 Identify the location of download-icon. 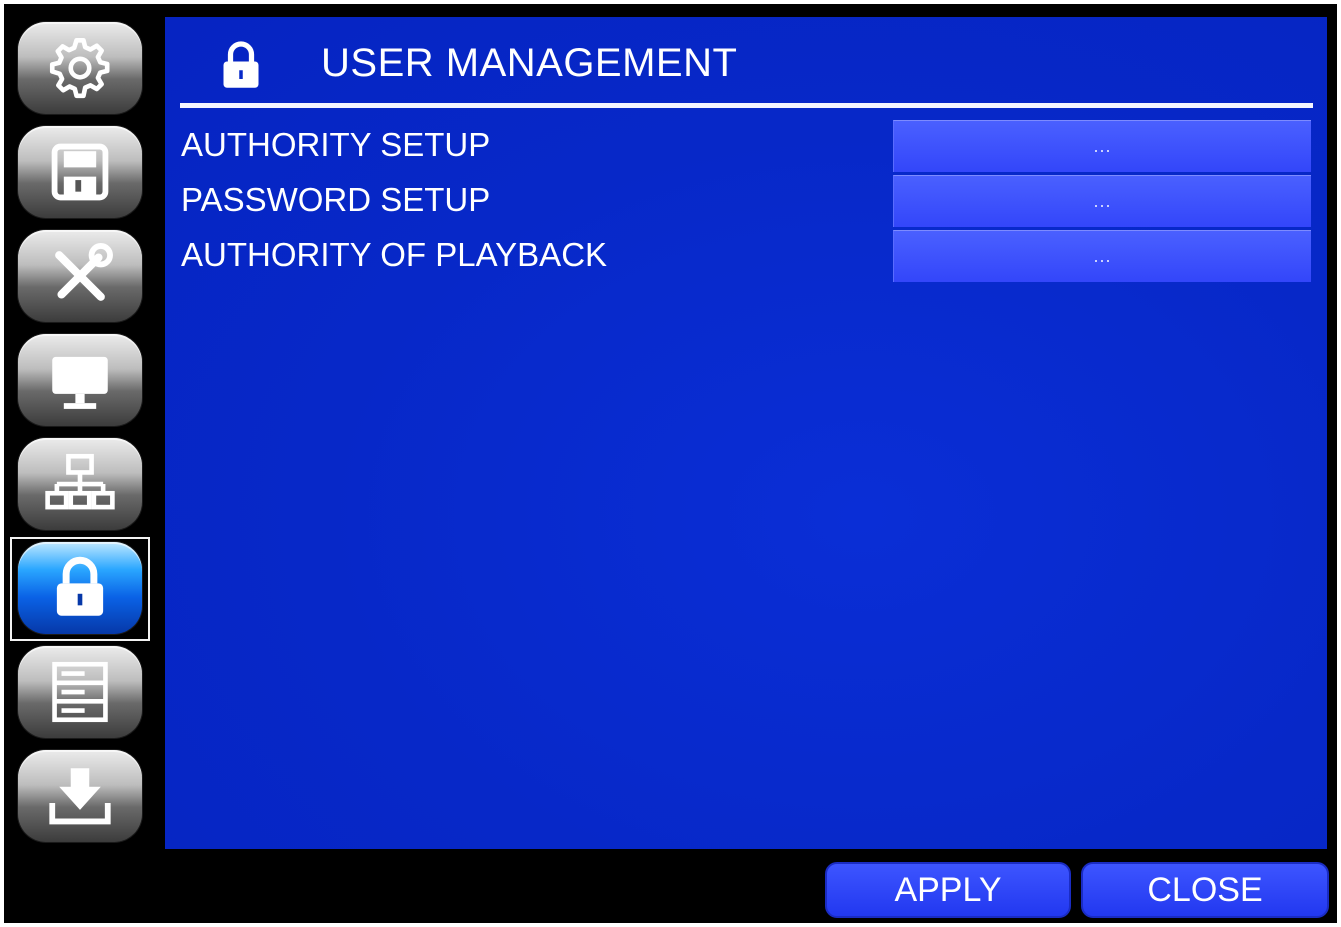
(80, 796).